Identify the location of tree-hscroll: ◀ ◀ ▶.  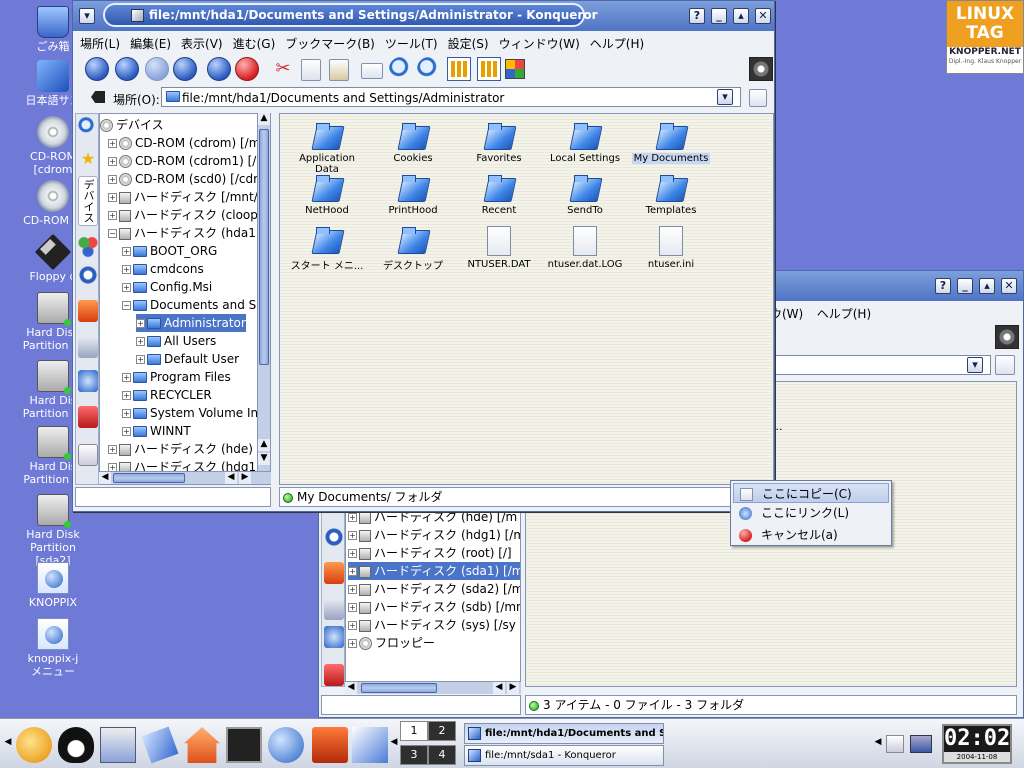
(185, 477).